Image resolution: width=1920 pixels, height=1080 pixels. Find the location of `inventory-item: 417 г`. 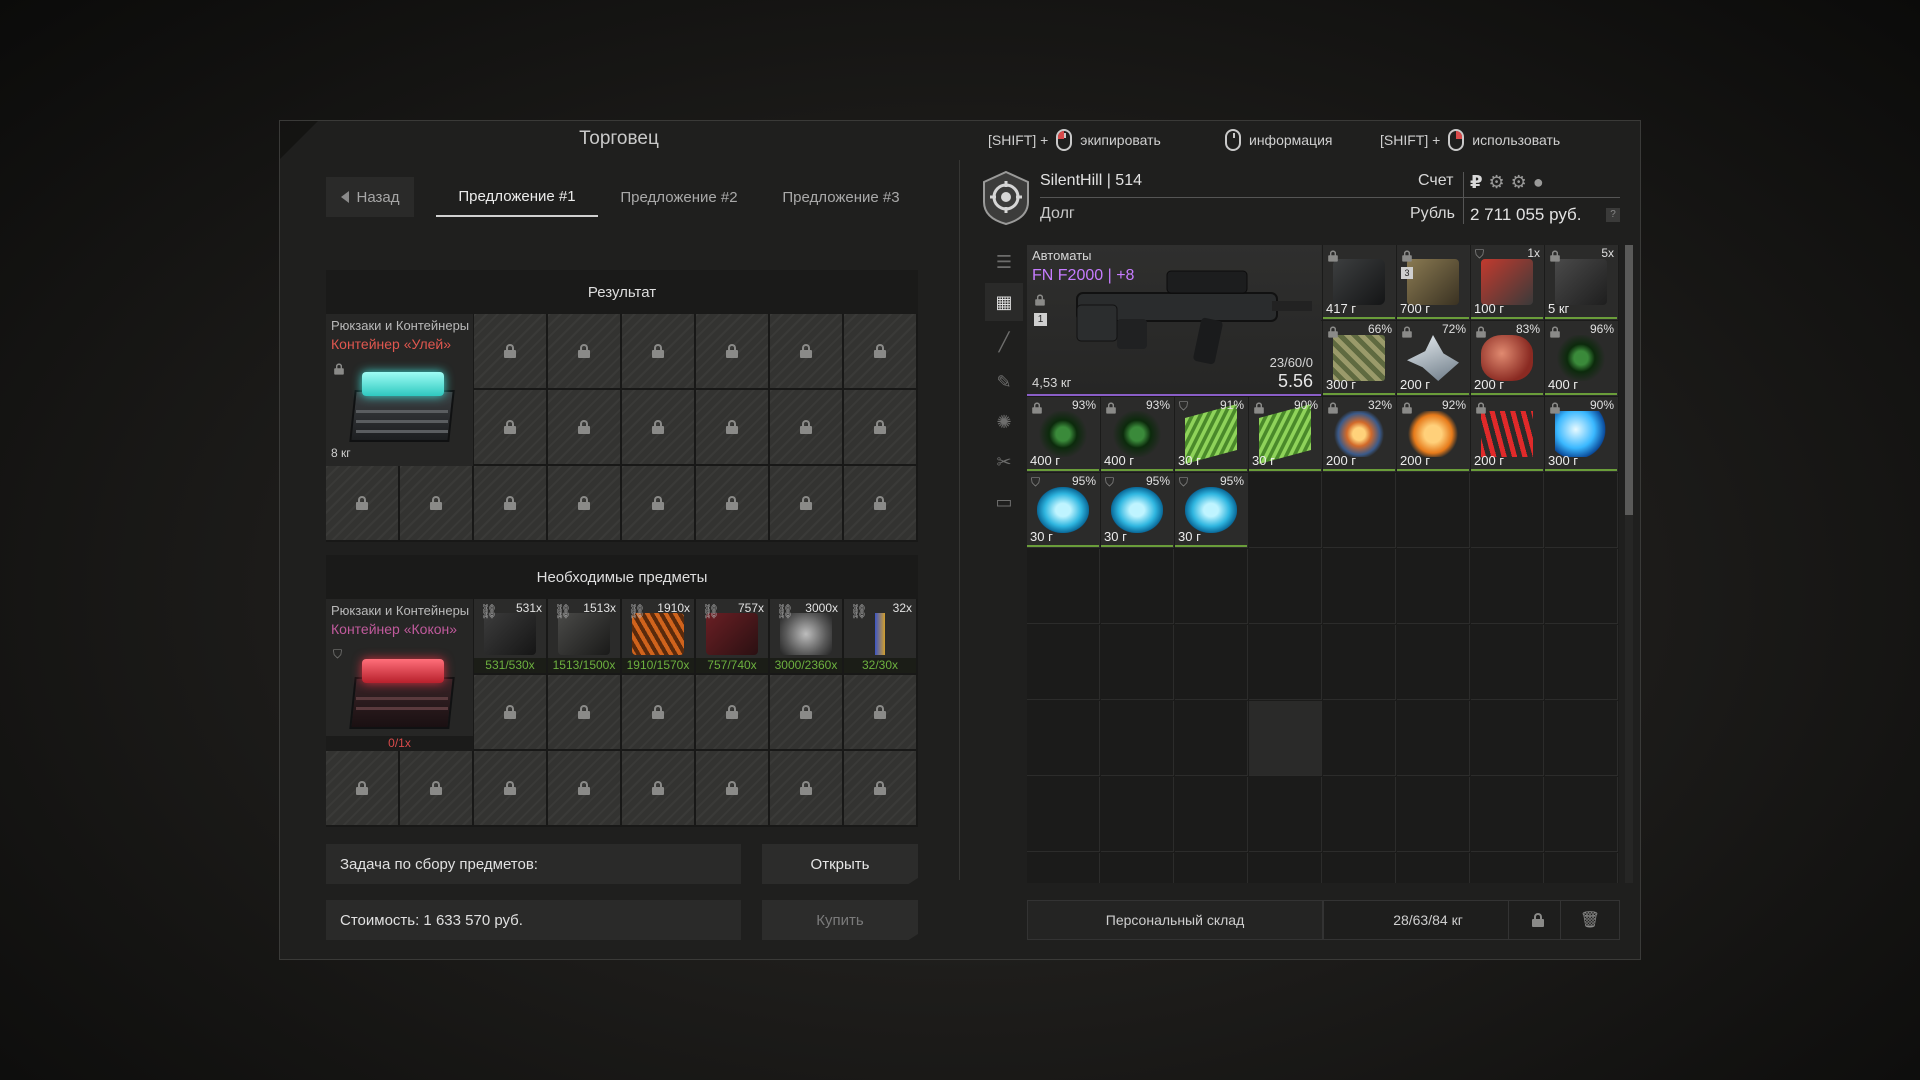

inventory-item: 417 г is located at coordinates (1359, 282).